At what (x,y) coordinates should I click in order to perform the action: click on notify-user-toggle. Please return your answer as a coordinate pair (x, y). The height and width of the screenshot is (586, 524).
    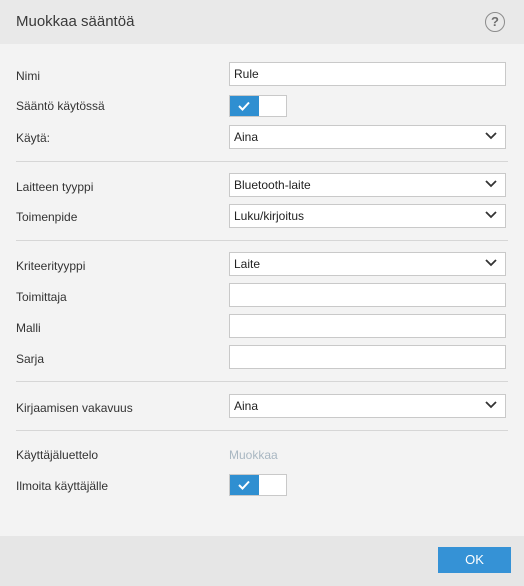
    Looking at the image, I should click on (258, 485).